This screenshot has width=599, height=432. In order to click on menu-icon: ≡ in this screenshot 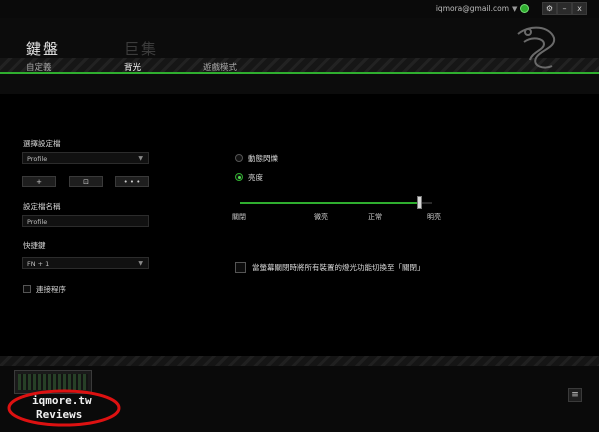, I will do `click(575, 395)`.